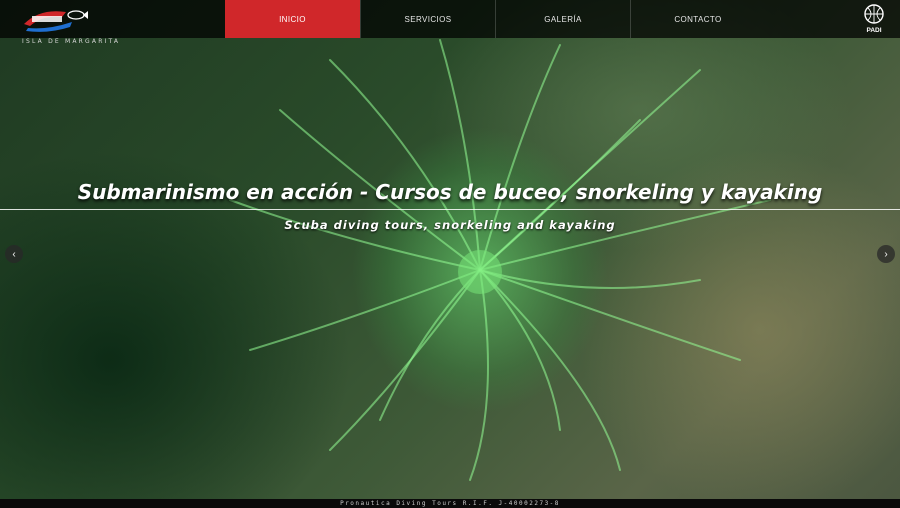 The height and width of the screenshot is (508, 900). I want to click on main-nav: INICIO SERVICIOS GALERÍA CONTACTO, so click(495, 19).